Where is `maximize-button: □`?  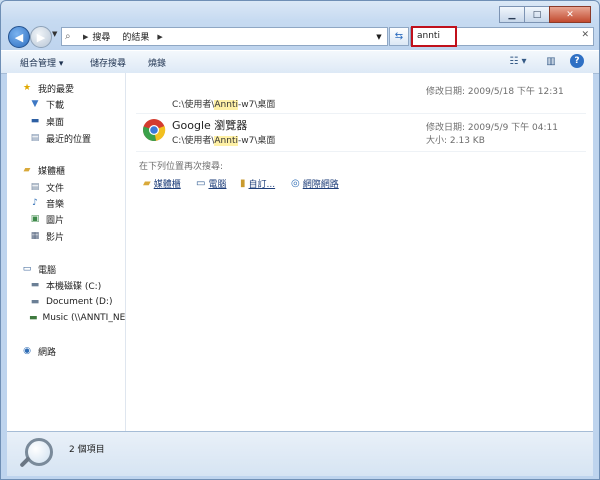 maximize-button: □ is located at coordinates (537, 14).